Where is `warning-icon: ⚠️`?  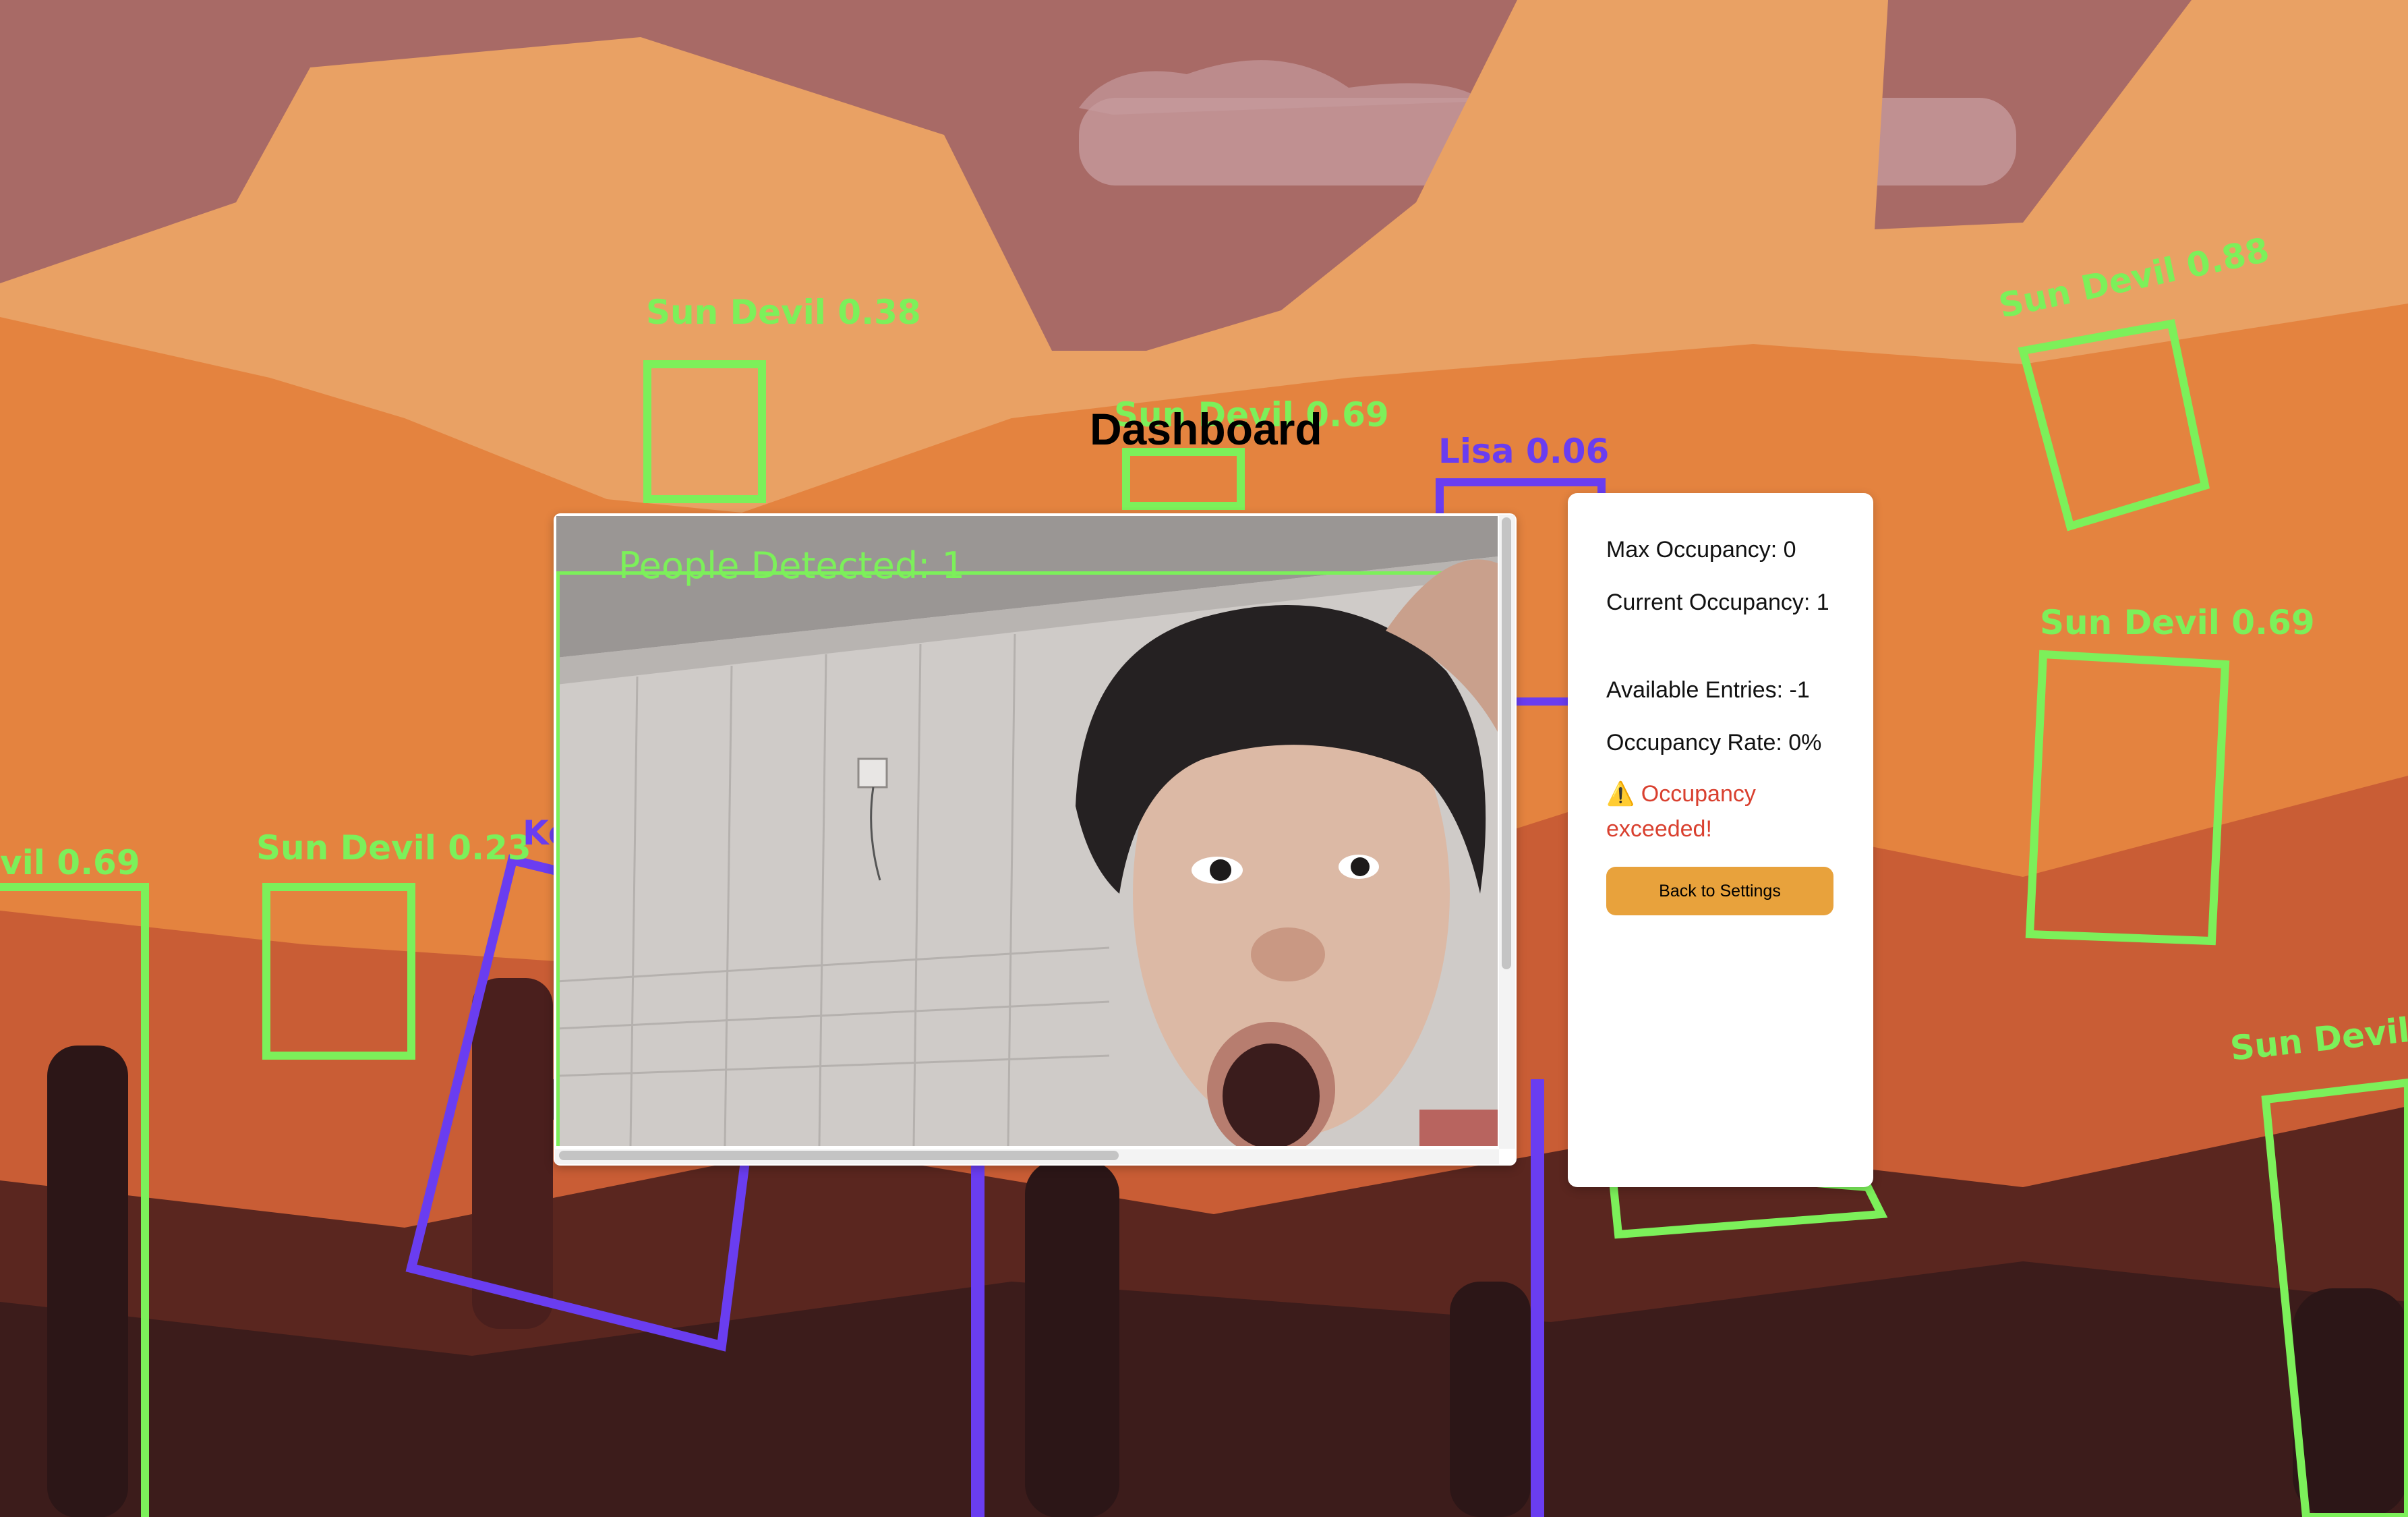
warning-icon: ⚠️ is located at coordinates (1620, 794).